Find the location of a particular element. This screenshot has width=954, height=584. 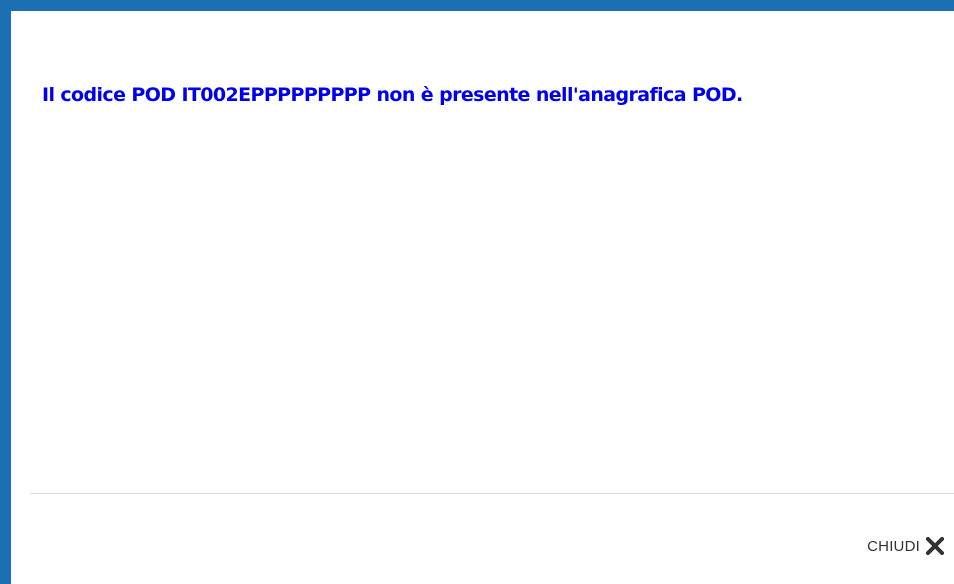

footer-divider is located at coordinates (492, 493).